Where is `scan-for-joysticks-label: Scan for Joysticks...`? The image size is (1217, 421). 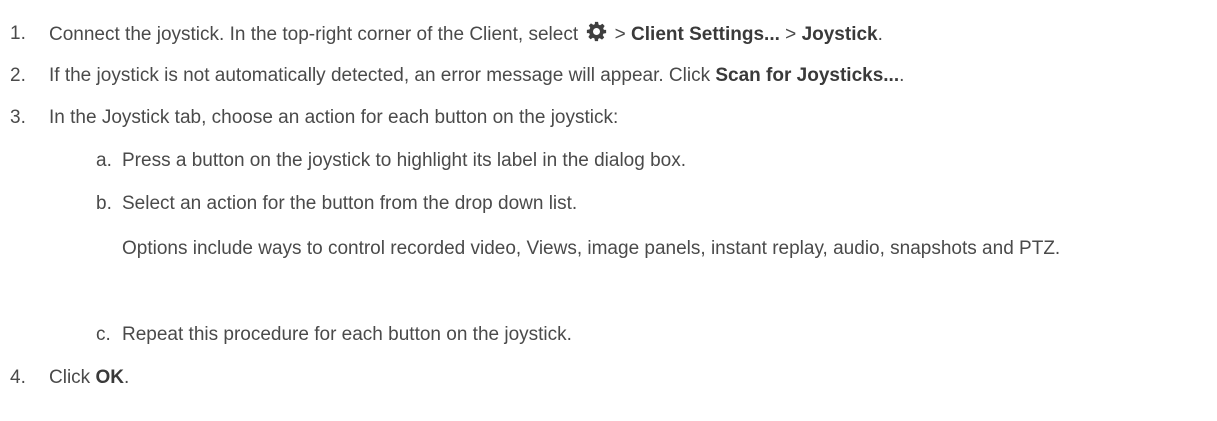 scan-for-joysticks-label: Scan for Joysticks... is located at coordinates (807, 75).